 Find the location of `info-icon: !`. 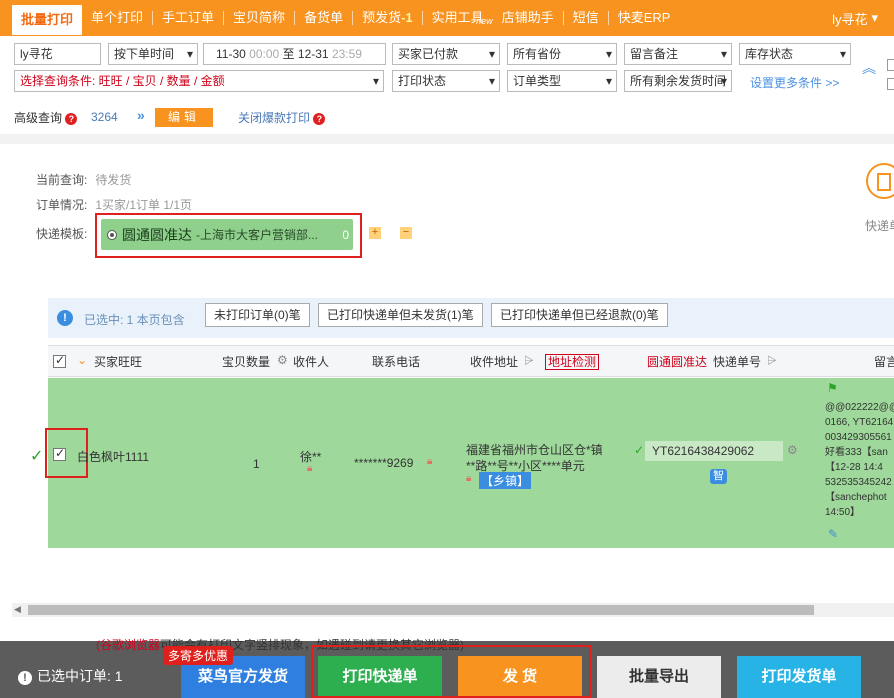

info-icon: ! is located at coordinates (65, 318).